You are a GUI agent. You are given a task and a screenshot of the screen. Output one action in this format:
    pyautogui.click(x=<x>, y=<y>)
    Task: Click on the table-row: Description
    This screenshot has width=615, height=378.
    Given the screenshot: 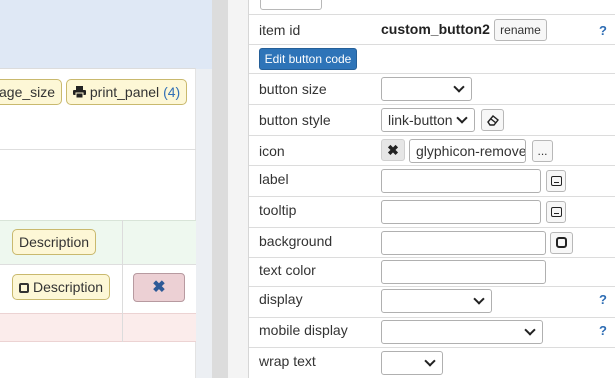 What is the action you would take?
    pyautogui.click(x=98, y=242)
    